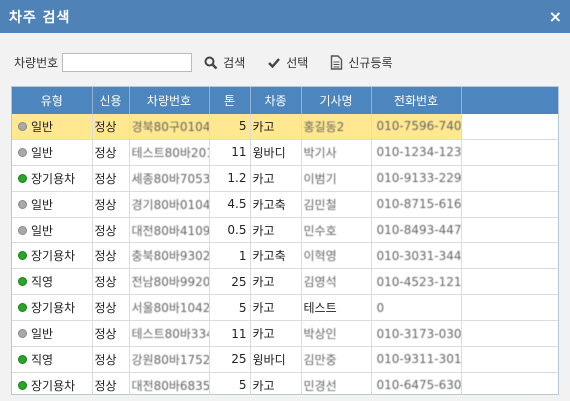  I want to click on kind-value: 카고, so click(263, 308).